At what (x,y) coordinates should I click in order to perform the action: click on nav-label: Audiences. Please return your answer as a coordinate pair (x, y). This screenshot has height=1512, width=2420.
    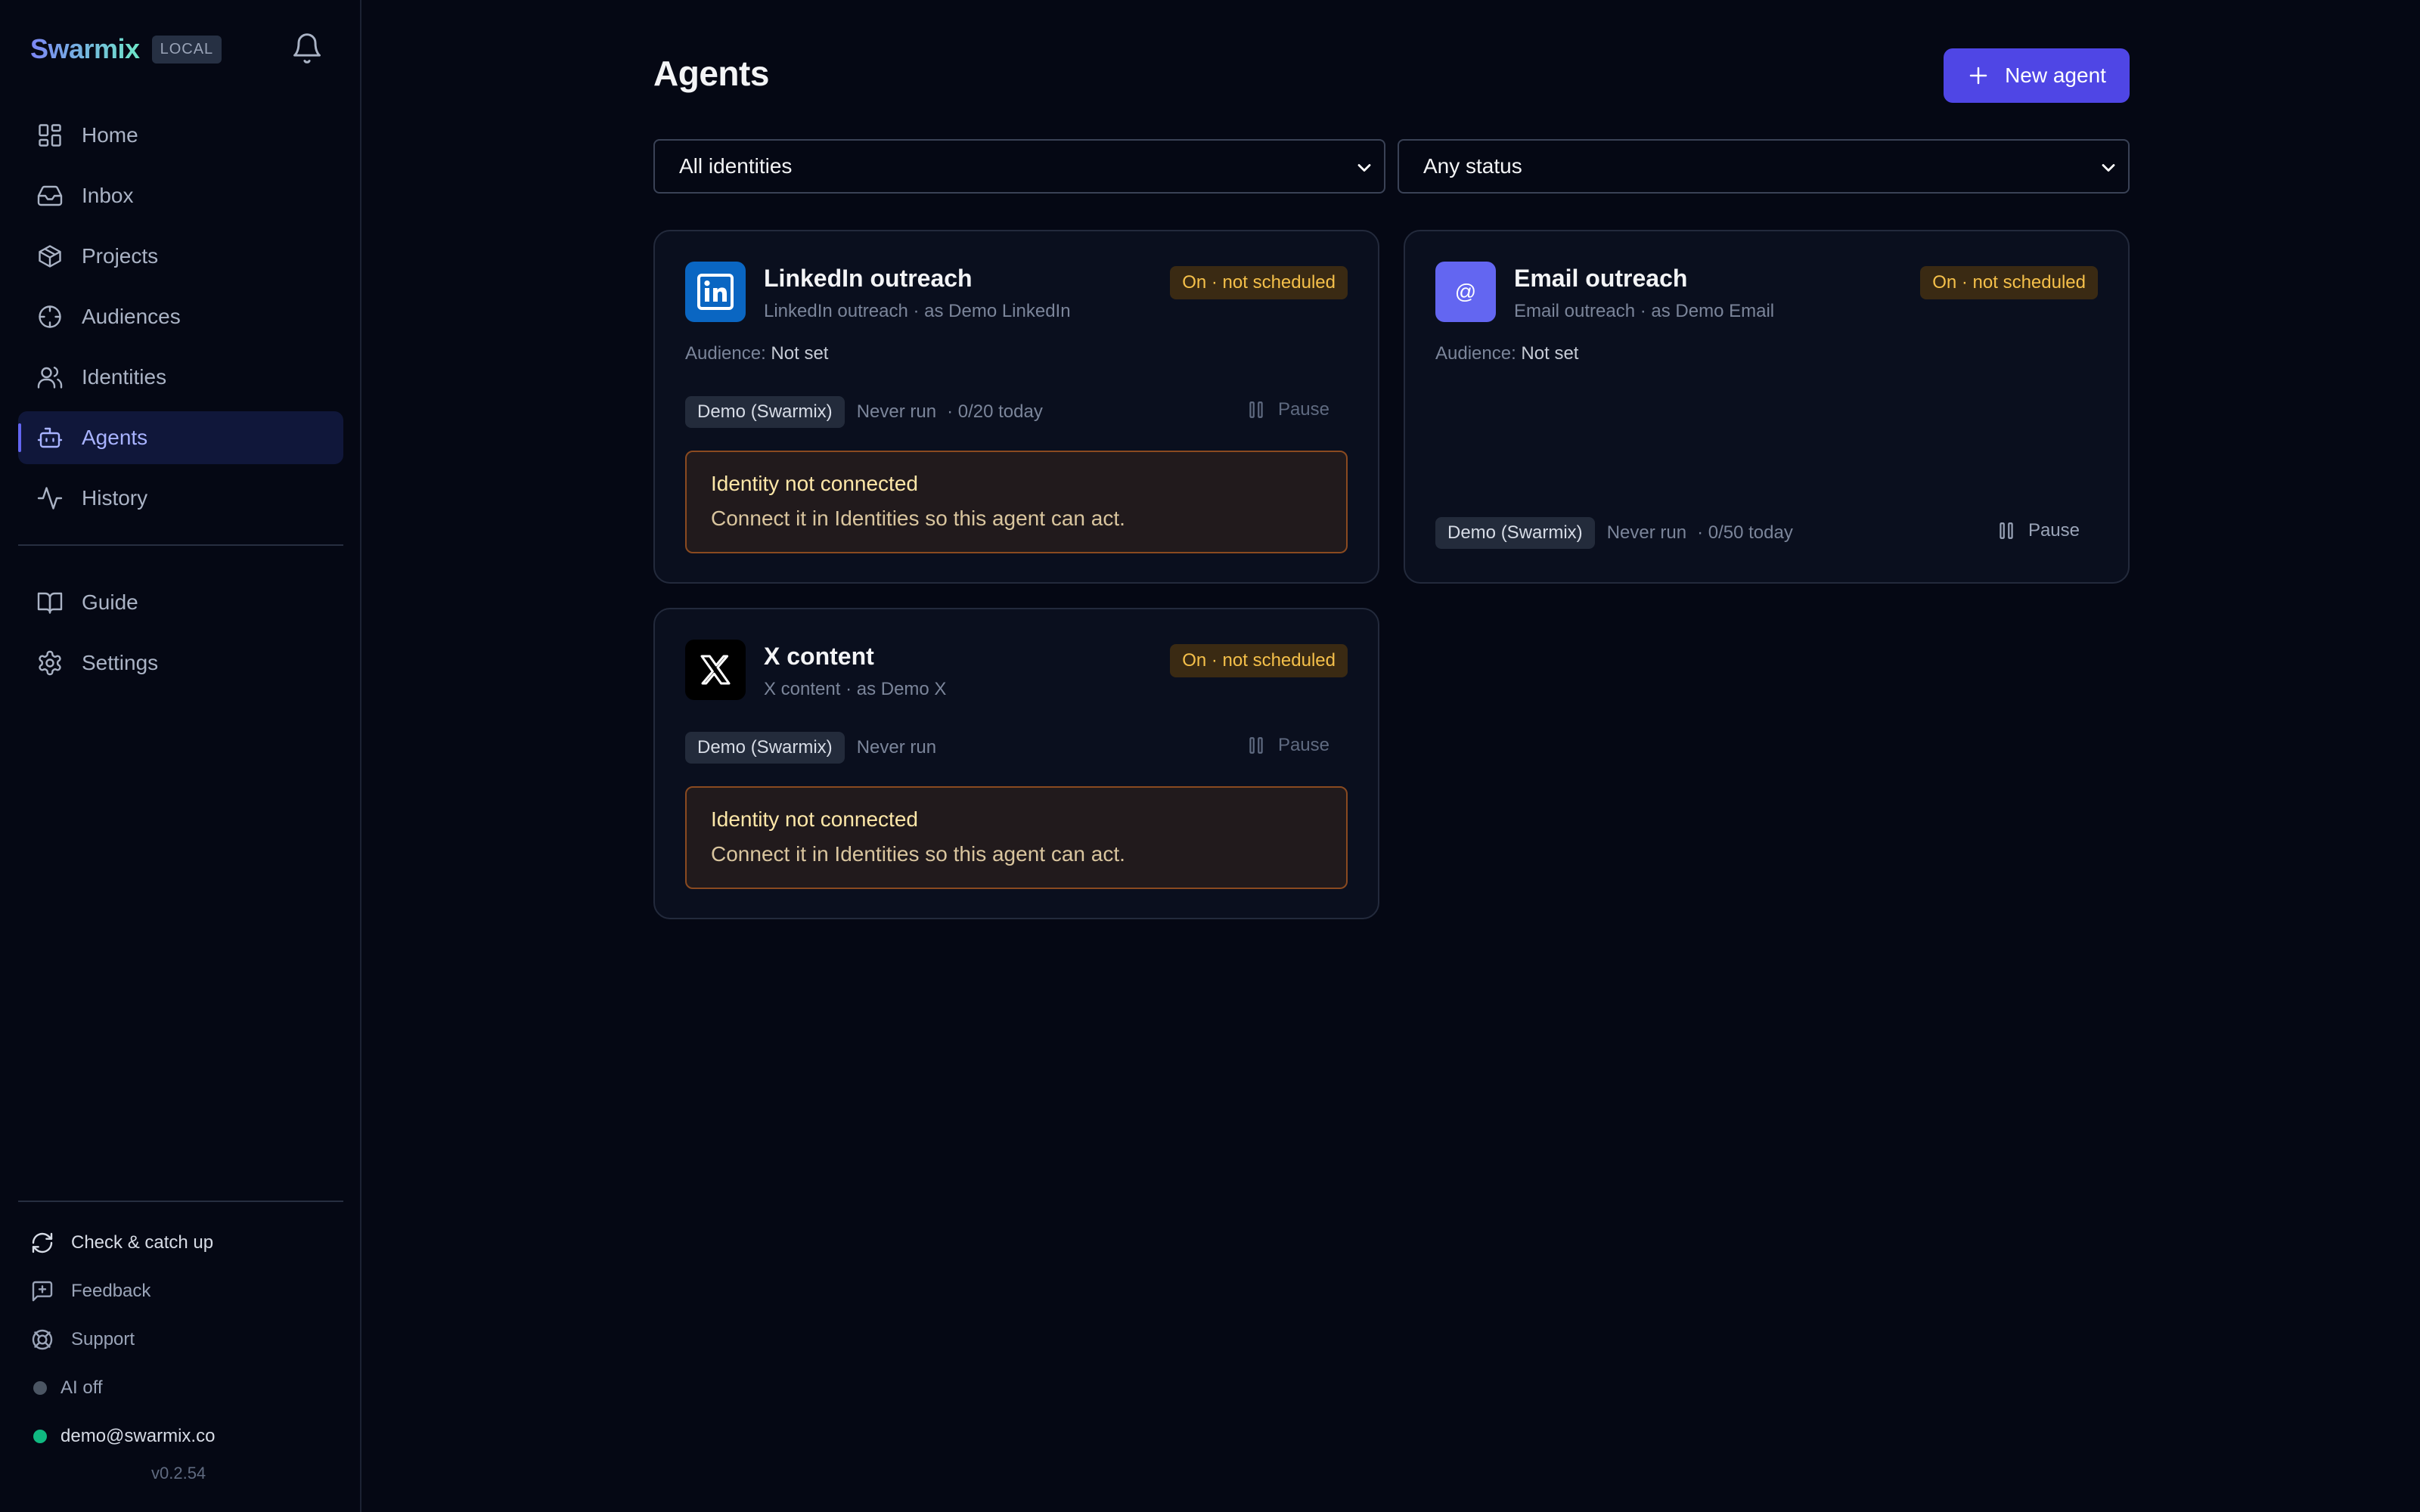
    Looking at the image, I should click on (131, 316).